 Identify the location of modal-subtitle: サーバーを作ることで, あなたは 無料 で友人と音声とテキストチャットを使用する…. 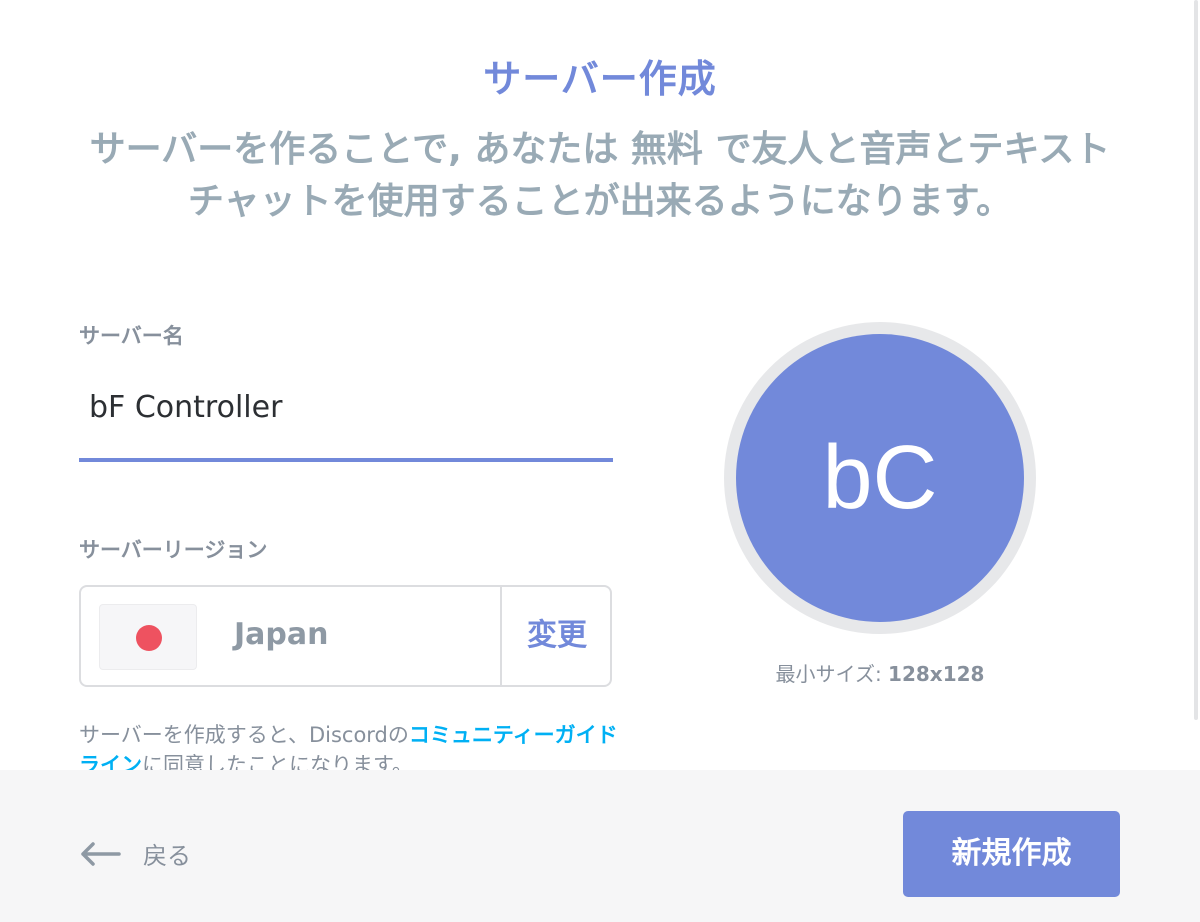
(600, 175).